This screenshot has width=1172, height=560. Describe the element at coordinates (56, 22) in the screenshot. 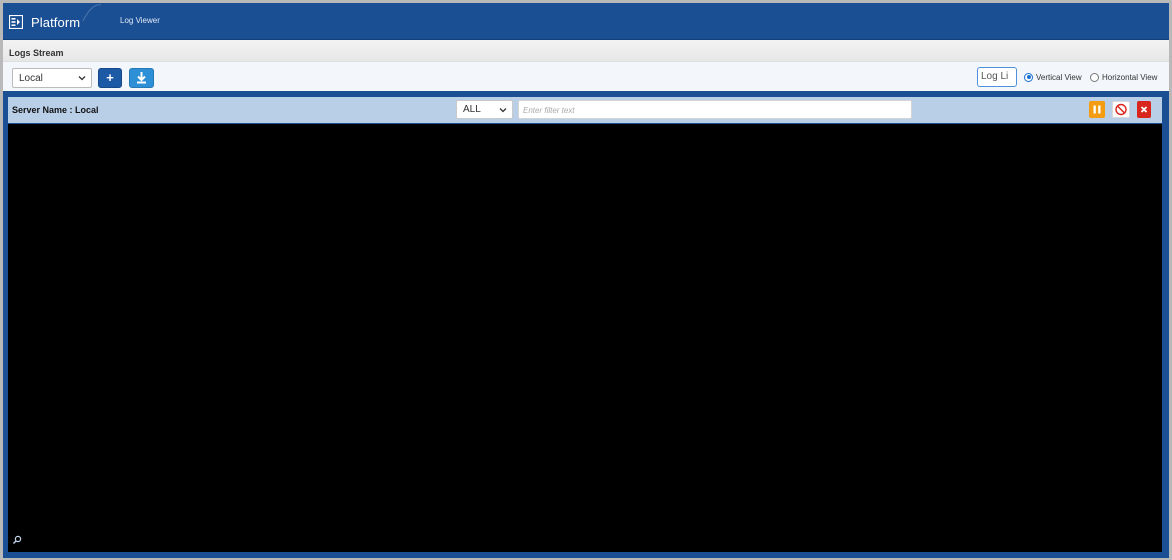

I see `brand-title: Platform` at that location.